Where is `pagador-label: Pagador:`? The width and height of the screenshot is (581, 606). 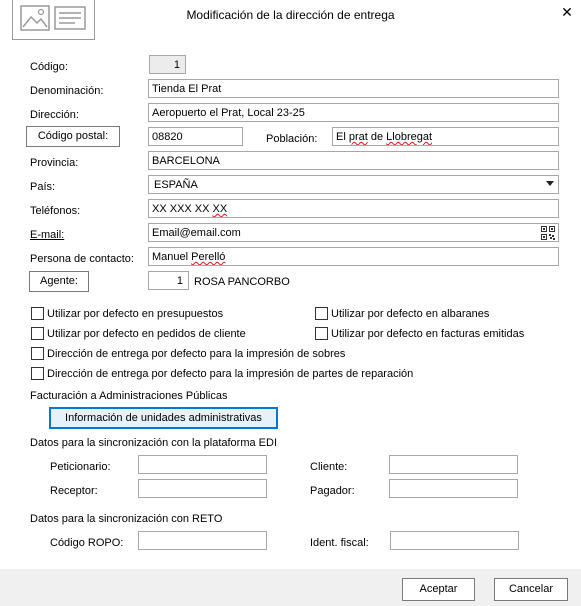 pagador-label: Pagador: is located at coordinates (332, 491).